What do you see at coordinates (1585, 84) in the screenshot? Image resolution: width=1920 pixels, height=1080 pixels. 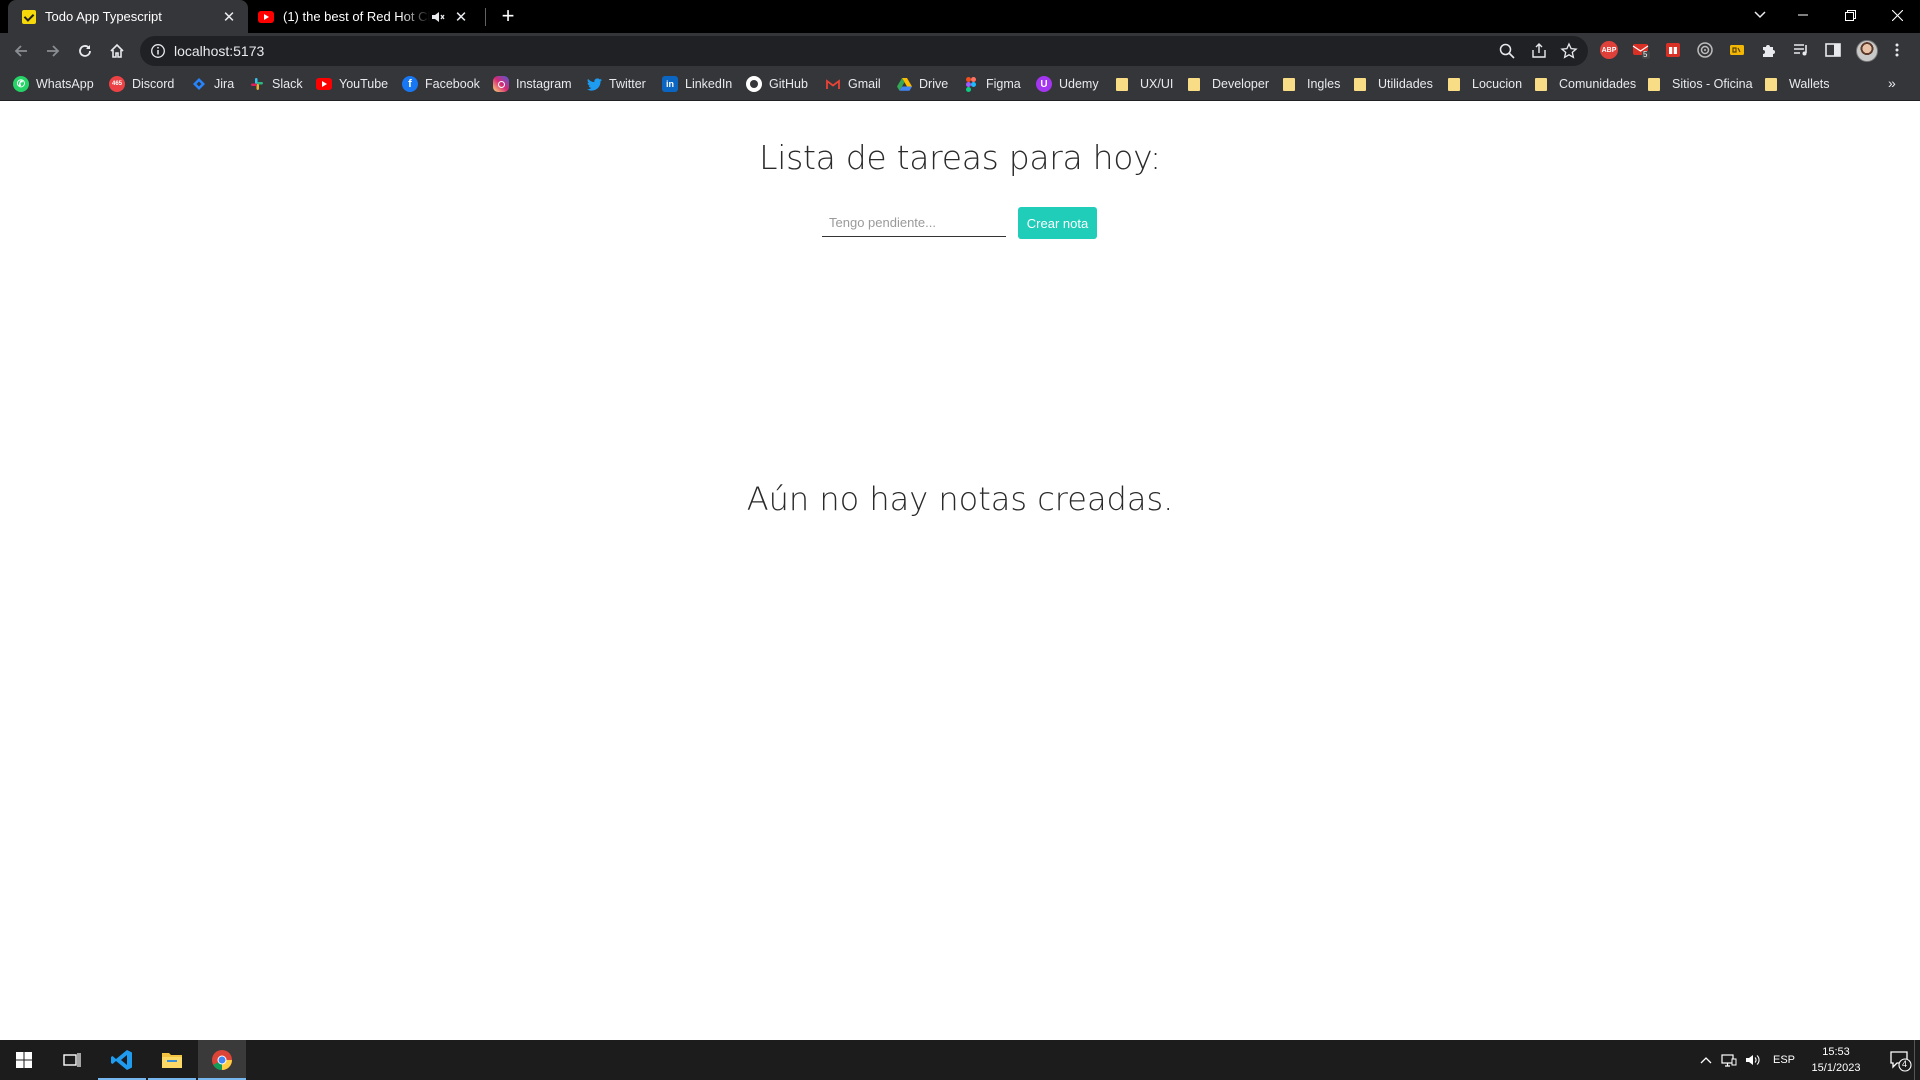 I see `bookmark-folder-comunidades: Comunidades` at bounding box center [1585, 84].